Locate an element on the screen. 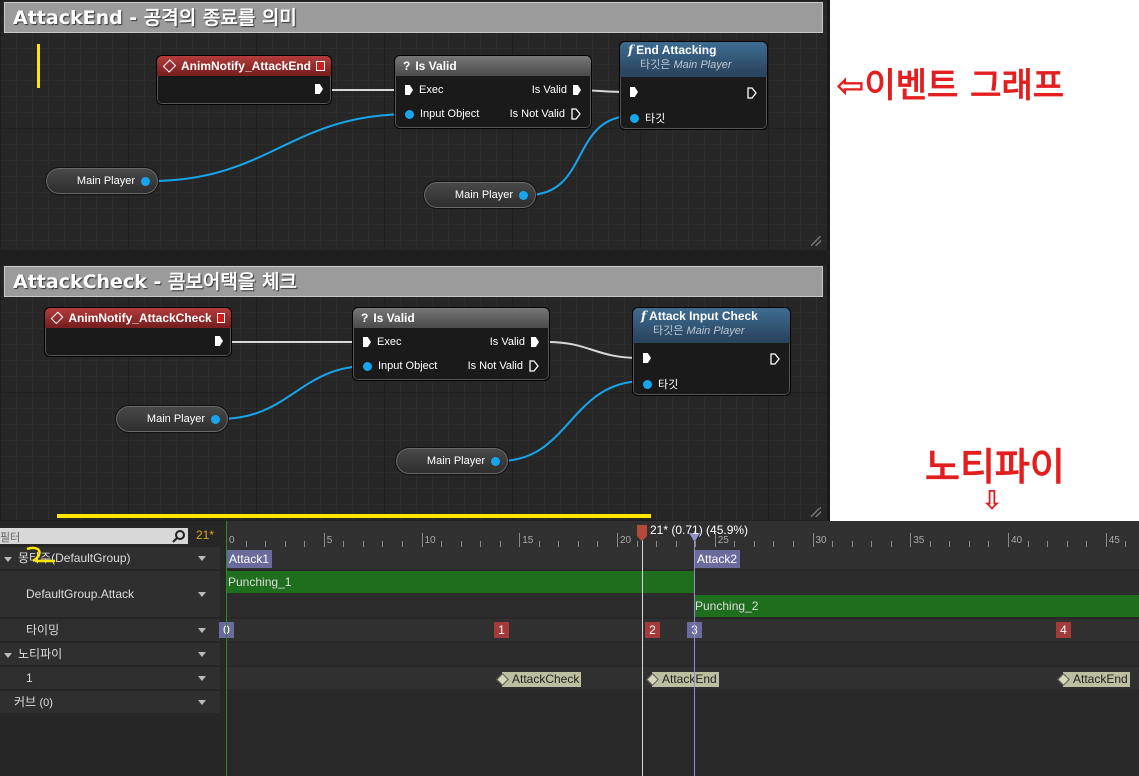 The image size is (1139, 776). event-diamond-icon is located at coordinates (57, 318).